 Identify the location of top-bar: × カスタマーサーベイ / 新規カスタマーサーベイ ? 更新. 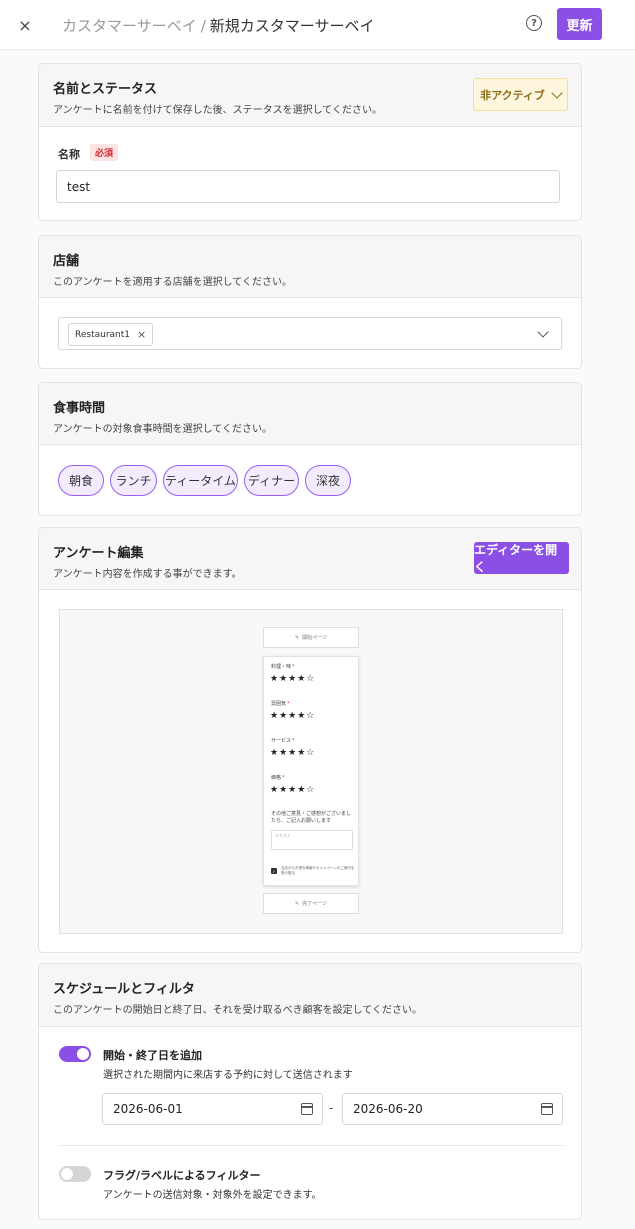
(317, 25).